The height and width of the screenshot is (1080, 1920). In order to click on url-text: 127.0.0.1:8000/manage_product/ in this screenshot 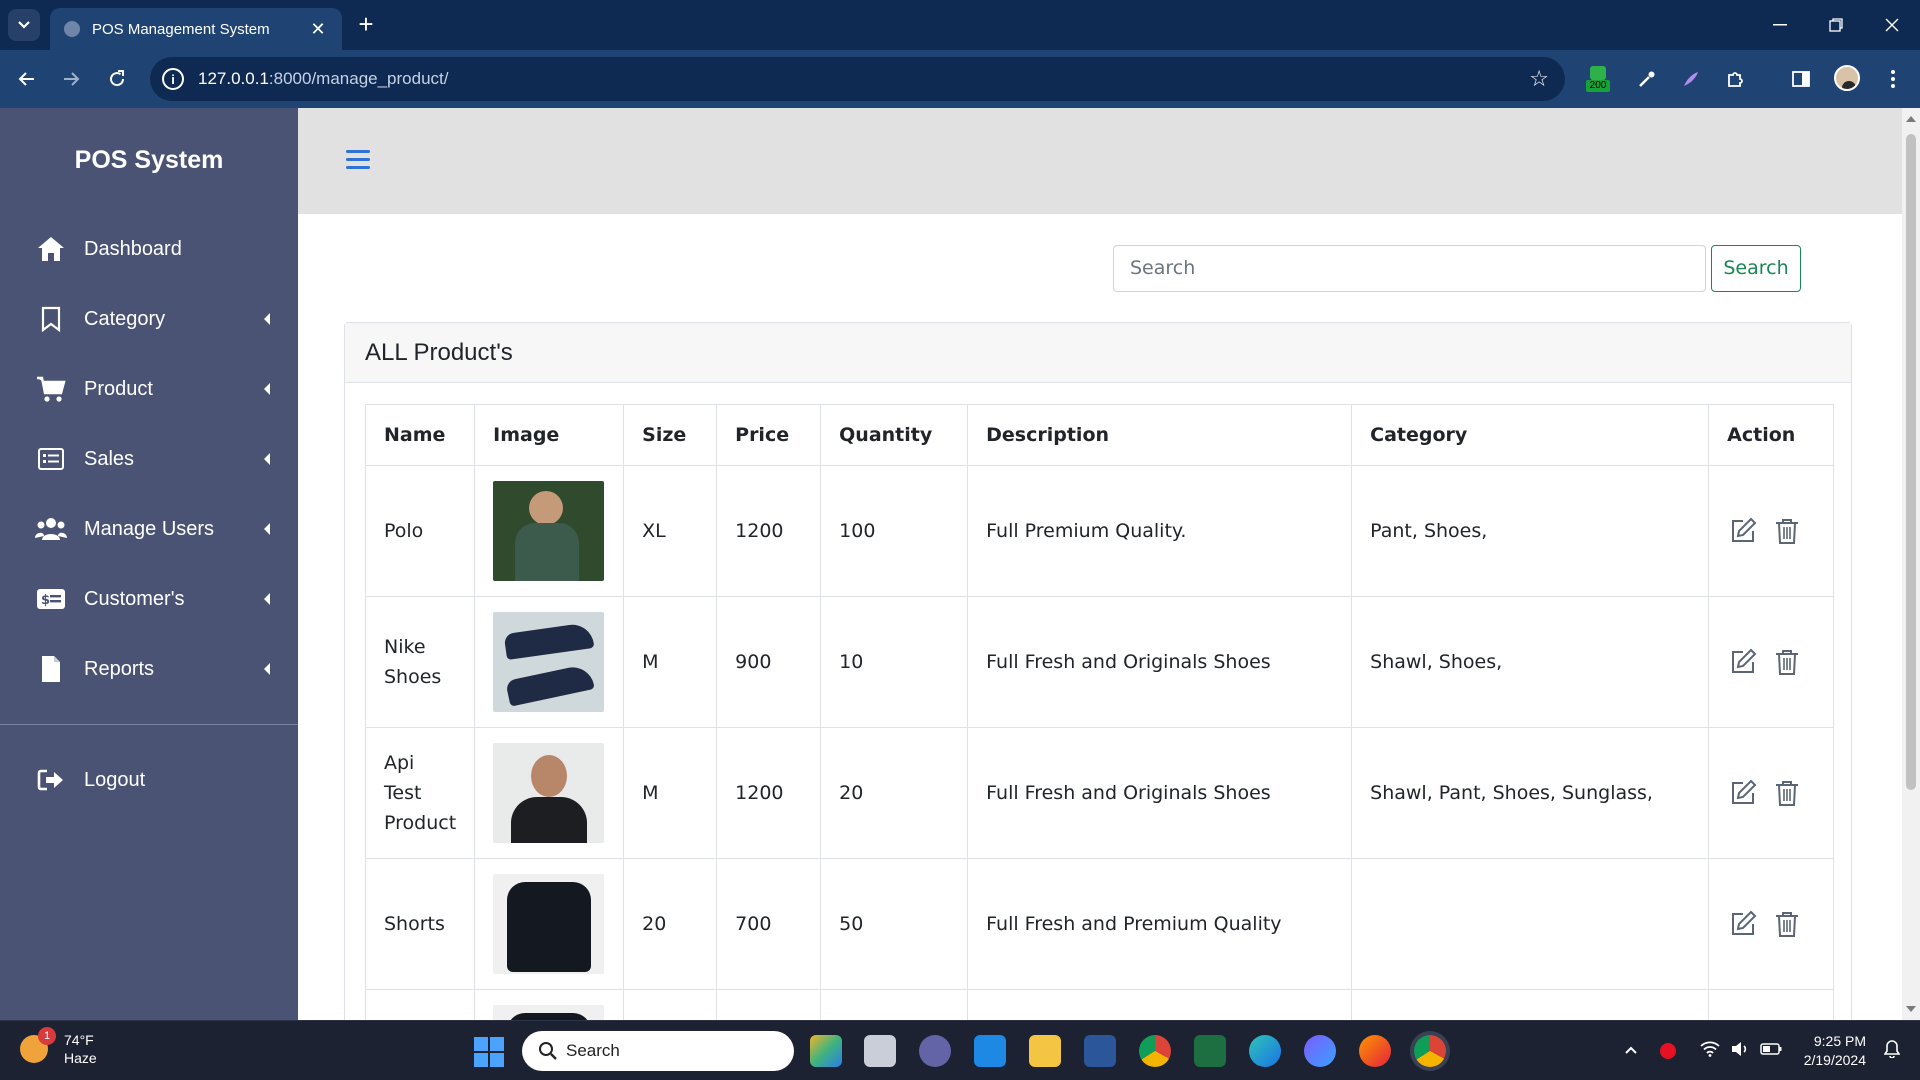, I will do `click(863, 79)`.